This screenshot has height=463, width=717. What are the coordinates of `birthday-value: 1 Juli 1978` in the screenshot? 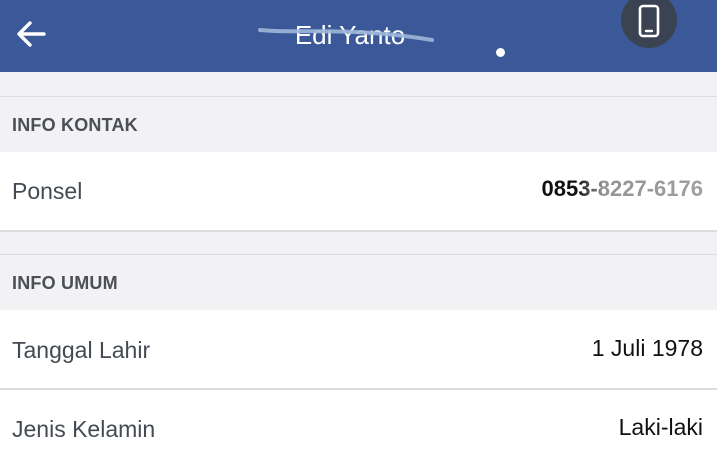 It's located at (647, 348).